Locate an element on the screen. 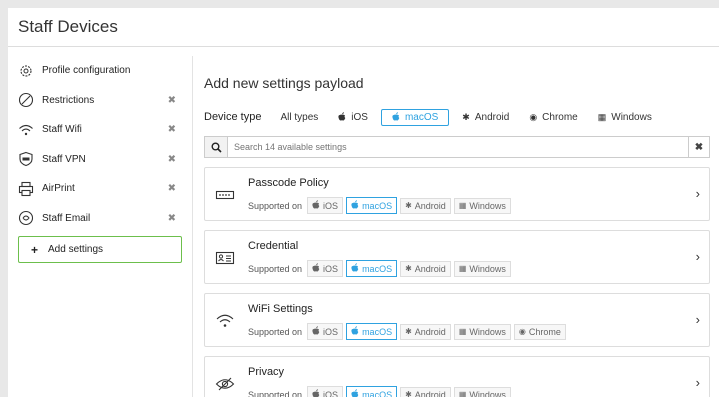 The width and height of the screenshot is (719, 397). sidebar-item-staff-vpn: Staff VPN ✖ is located at coordinates (100, 160).